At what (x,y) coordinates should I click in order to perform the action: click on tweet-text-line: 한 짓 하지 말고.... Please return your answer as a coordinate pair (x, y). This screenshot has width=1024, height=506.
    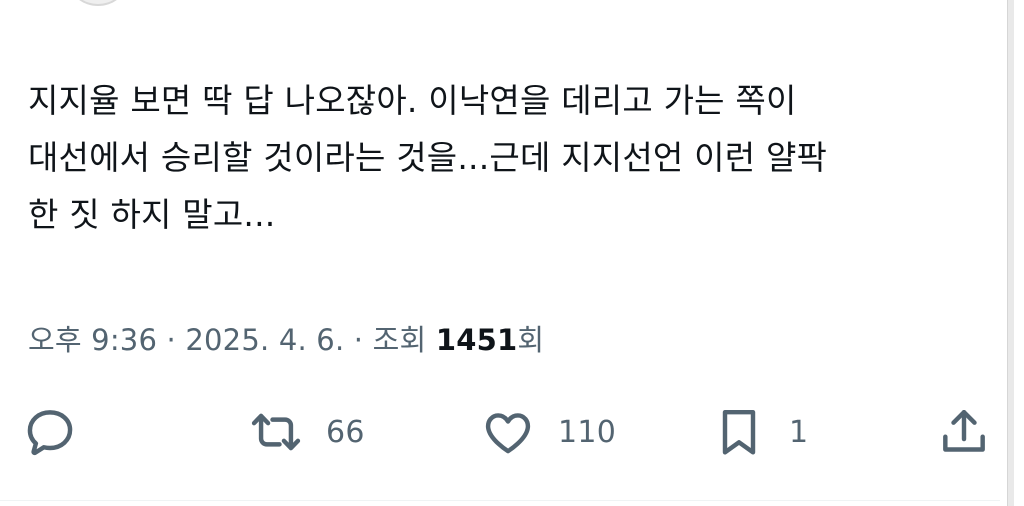
    Looking at the image, I should click on (152, 214).